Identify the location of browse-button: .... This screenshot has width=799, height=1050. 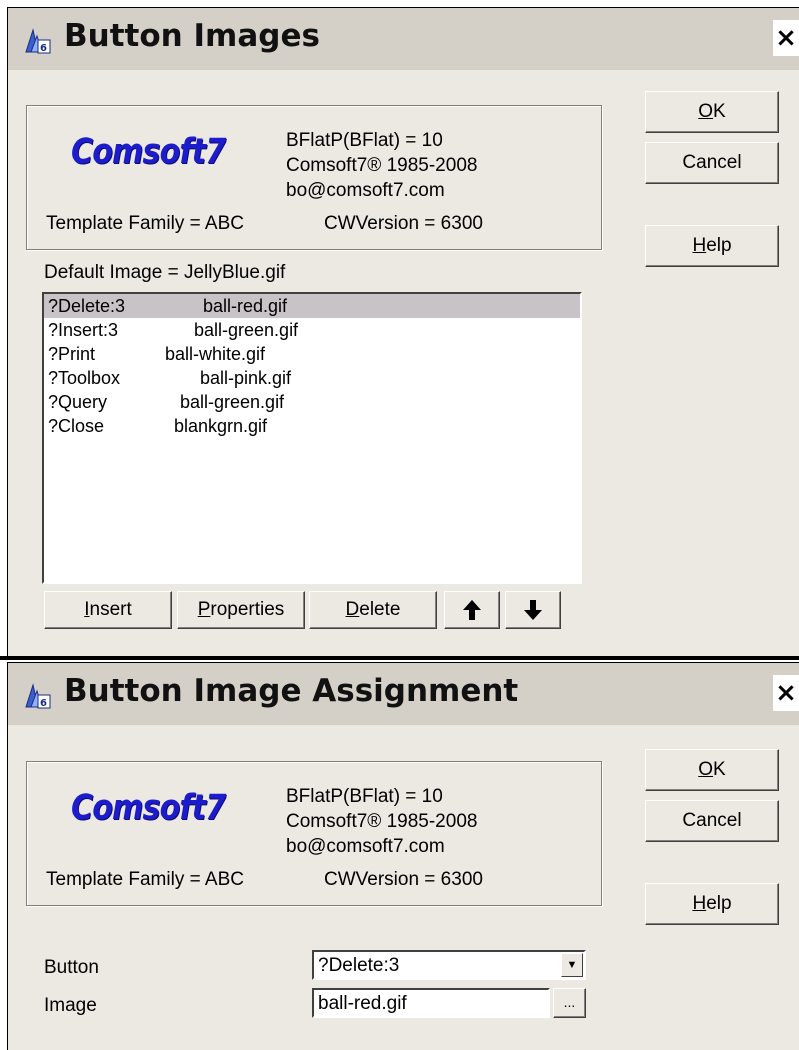
(569, 1003).